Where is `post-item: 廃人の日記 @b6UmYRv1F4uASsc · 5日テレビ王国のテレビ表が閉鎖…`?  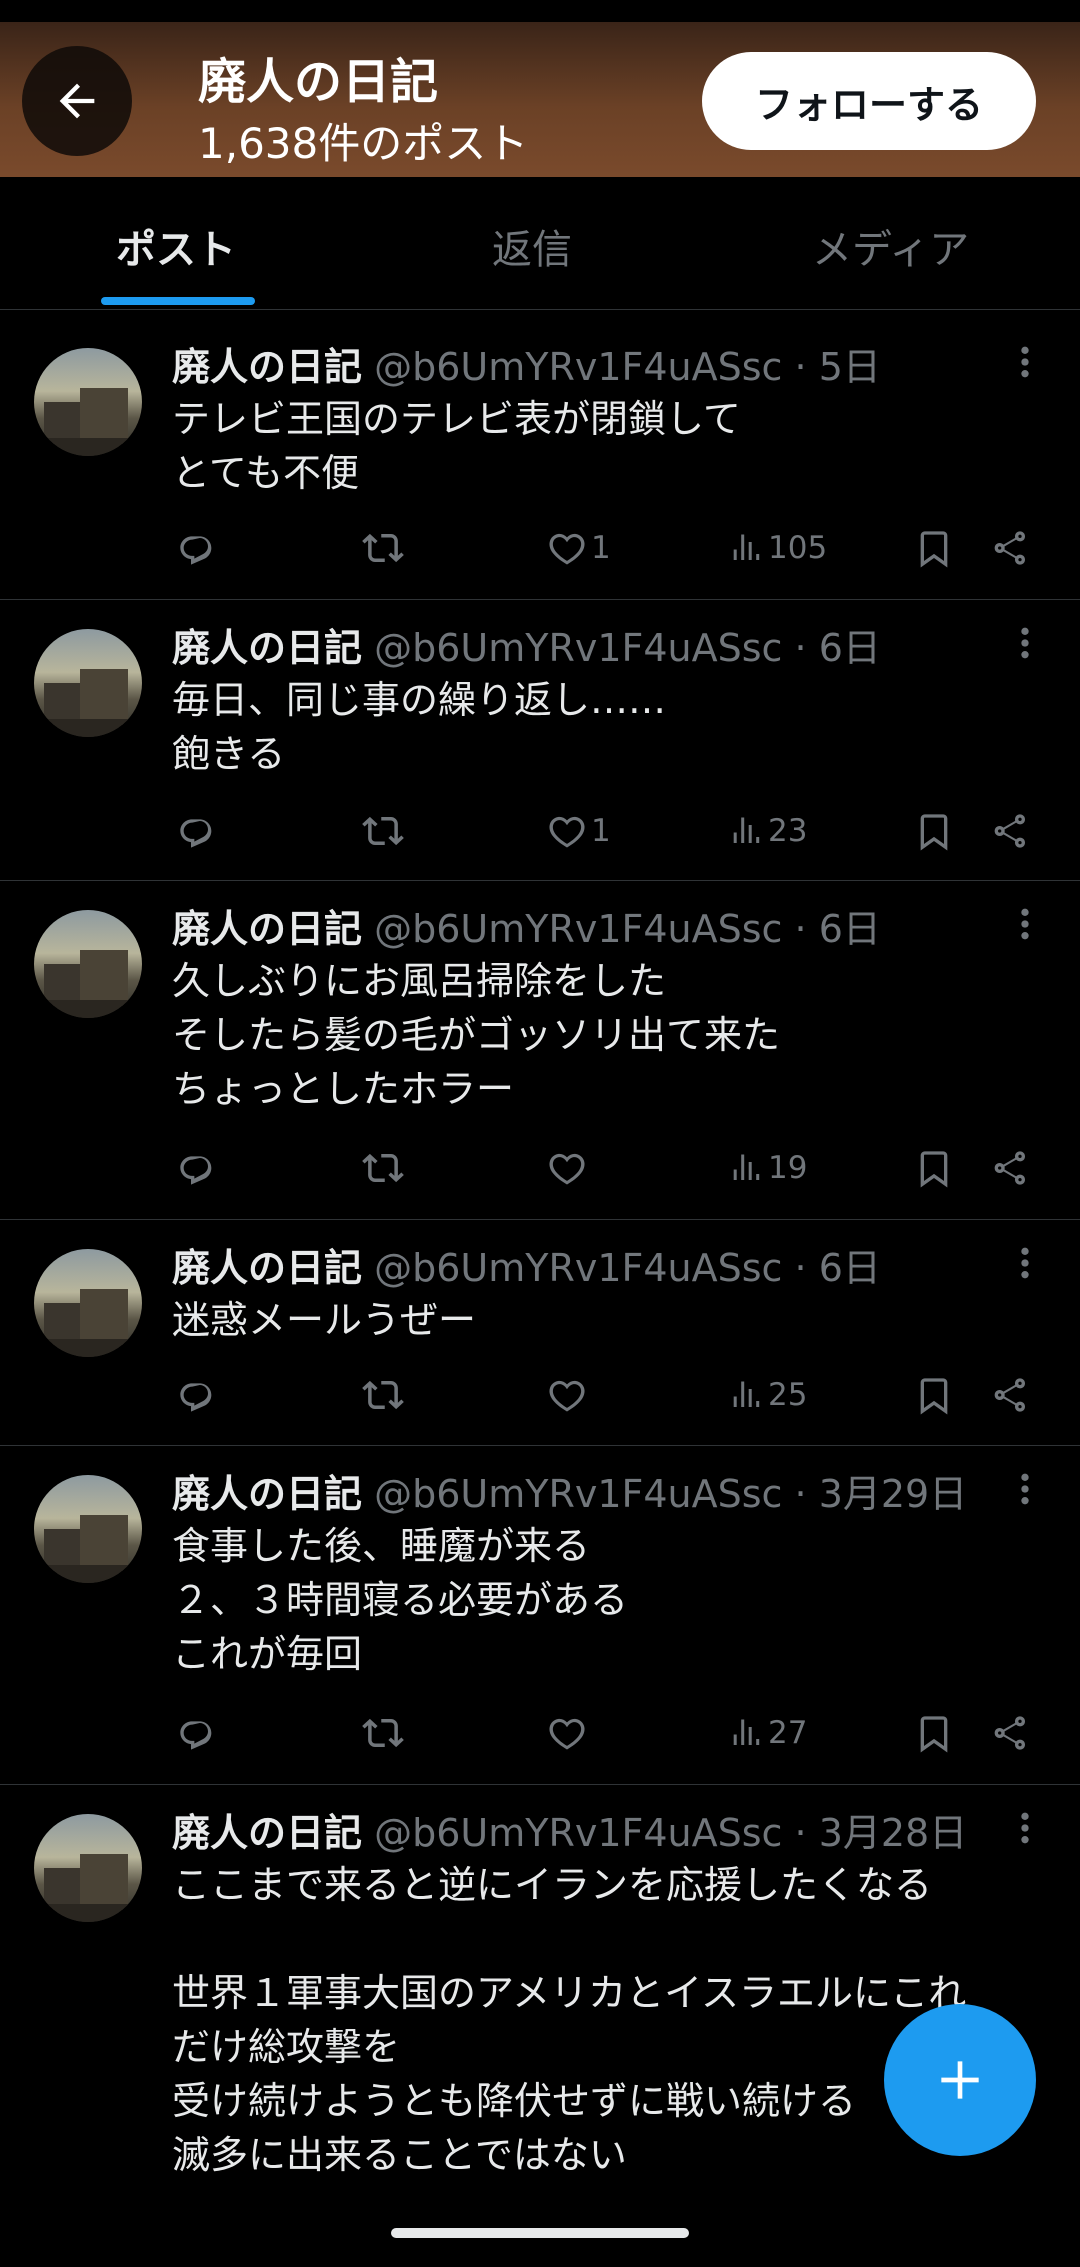 post-item: 廃人の日記 @b6UmYRv1F4uASsc · 5日テレビ王国のテレビ表が閉鎖… is located at coordinates (540, 454).